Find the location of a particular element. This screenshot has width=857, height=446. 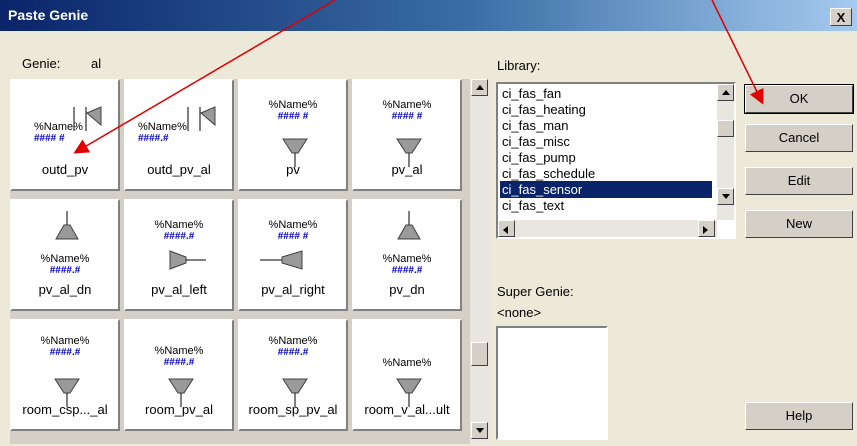

edit-button: Edit is located at coordinates (799, 181).